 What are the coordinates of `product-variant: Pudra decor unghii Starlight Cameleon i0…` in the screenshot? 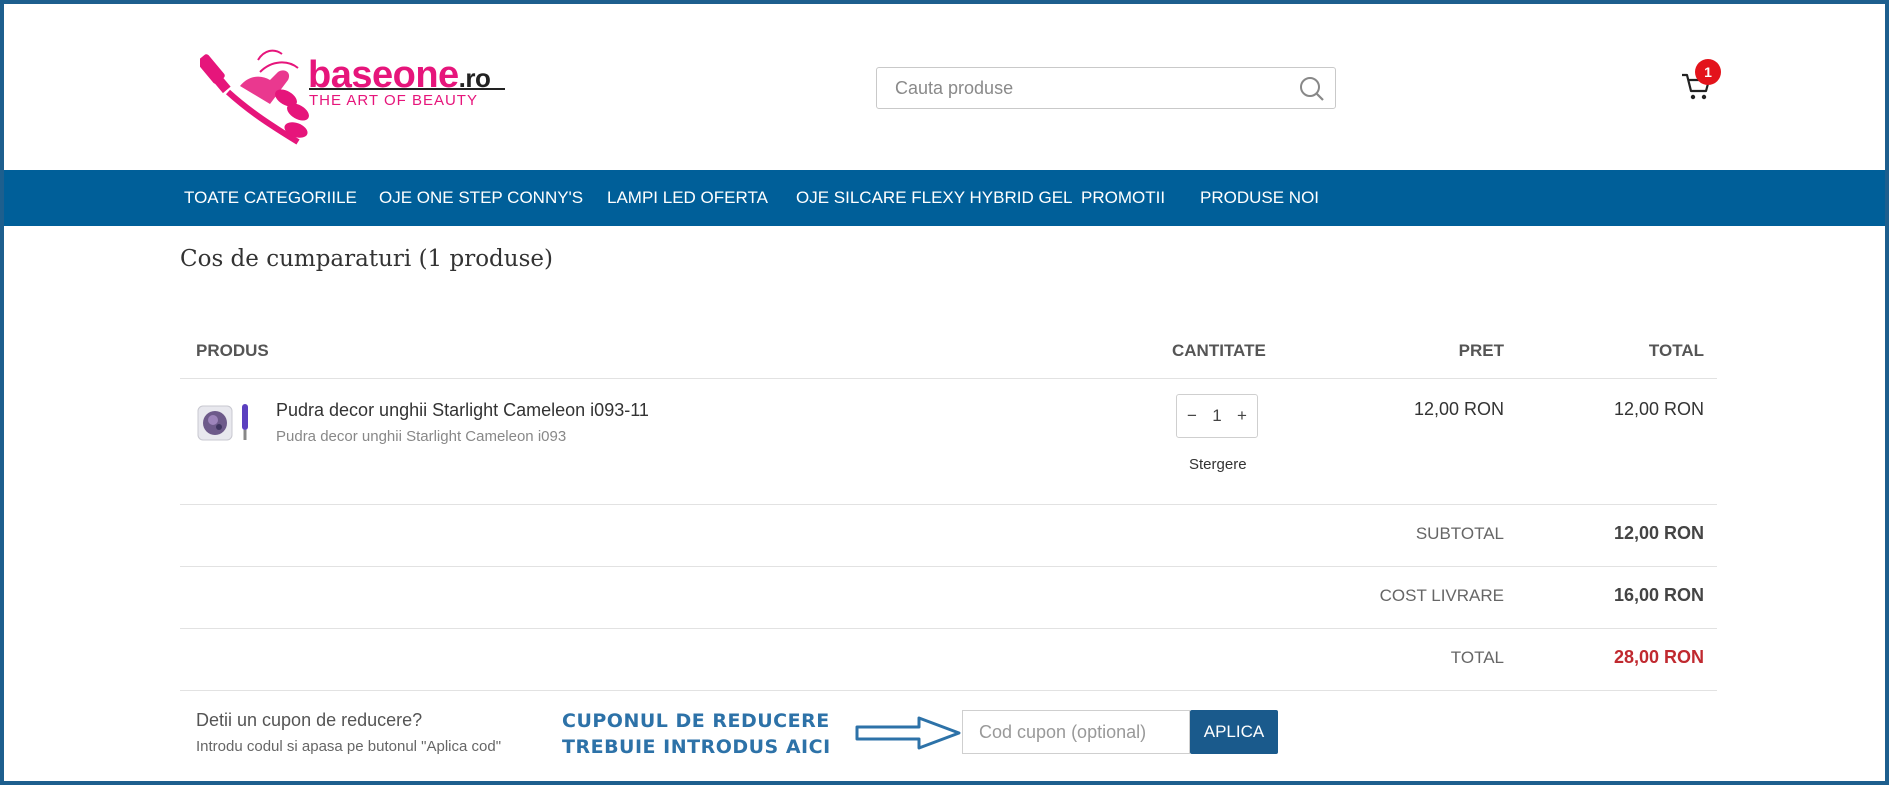 It's located at (421, 436).